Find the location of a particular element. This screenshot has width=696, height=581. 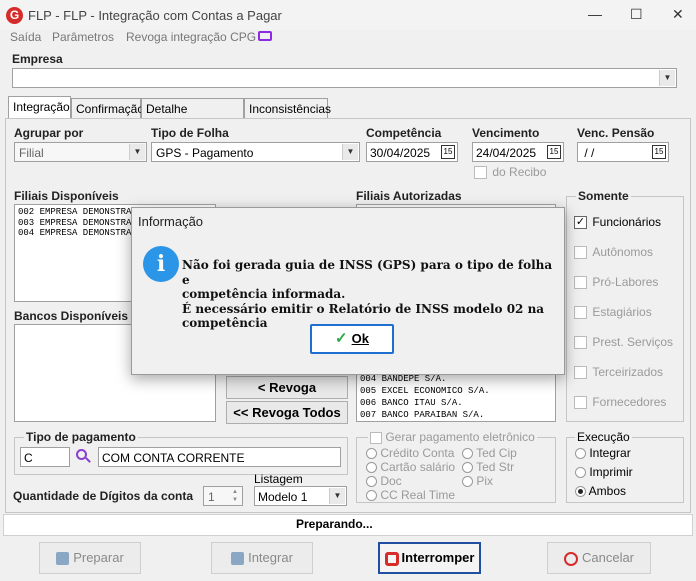

qtd-digitos-spinner: 1 ▲ ▼ is located at coordinates (223, 496).